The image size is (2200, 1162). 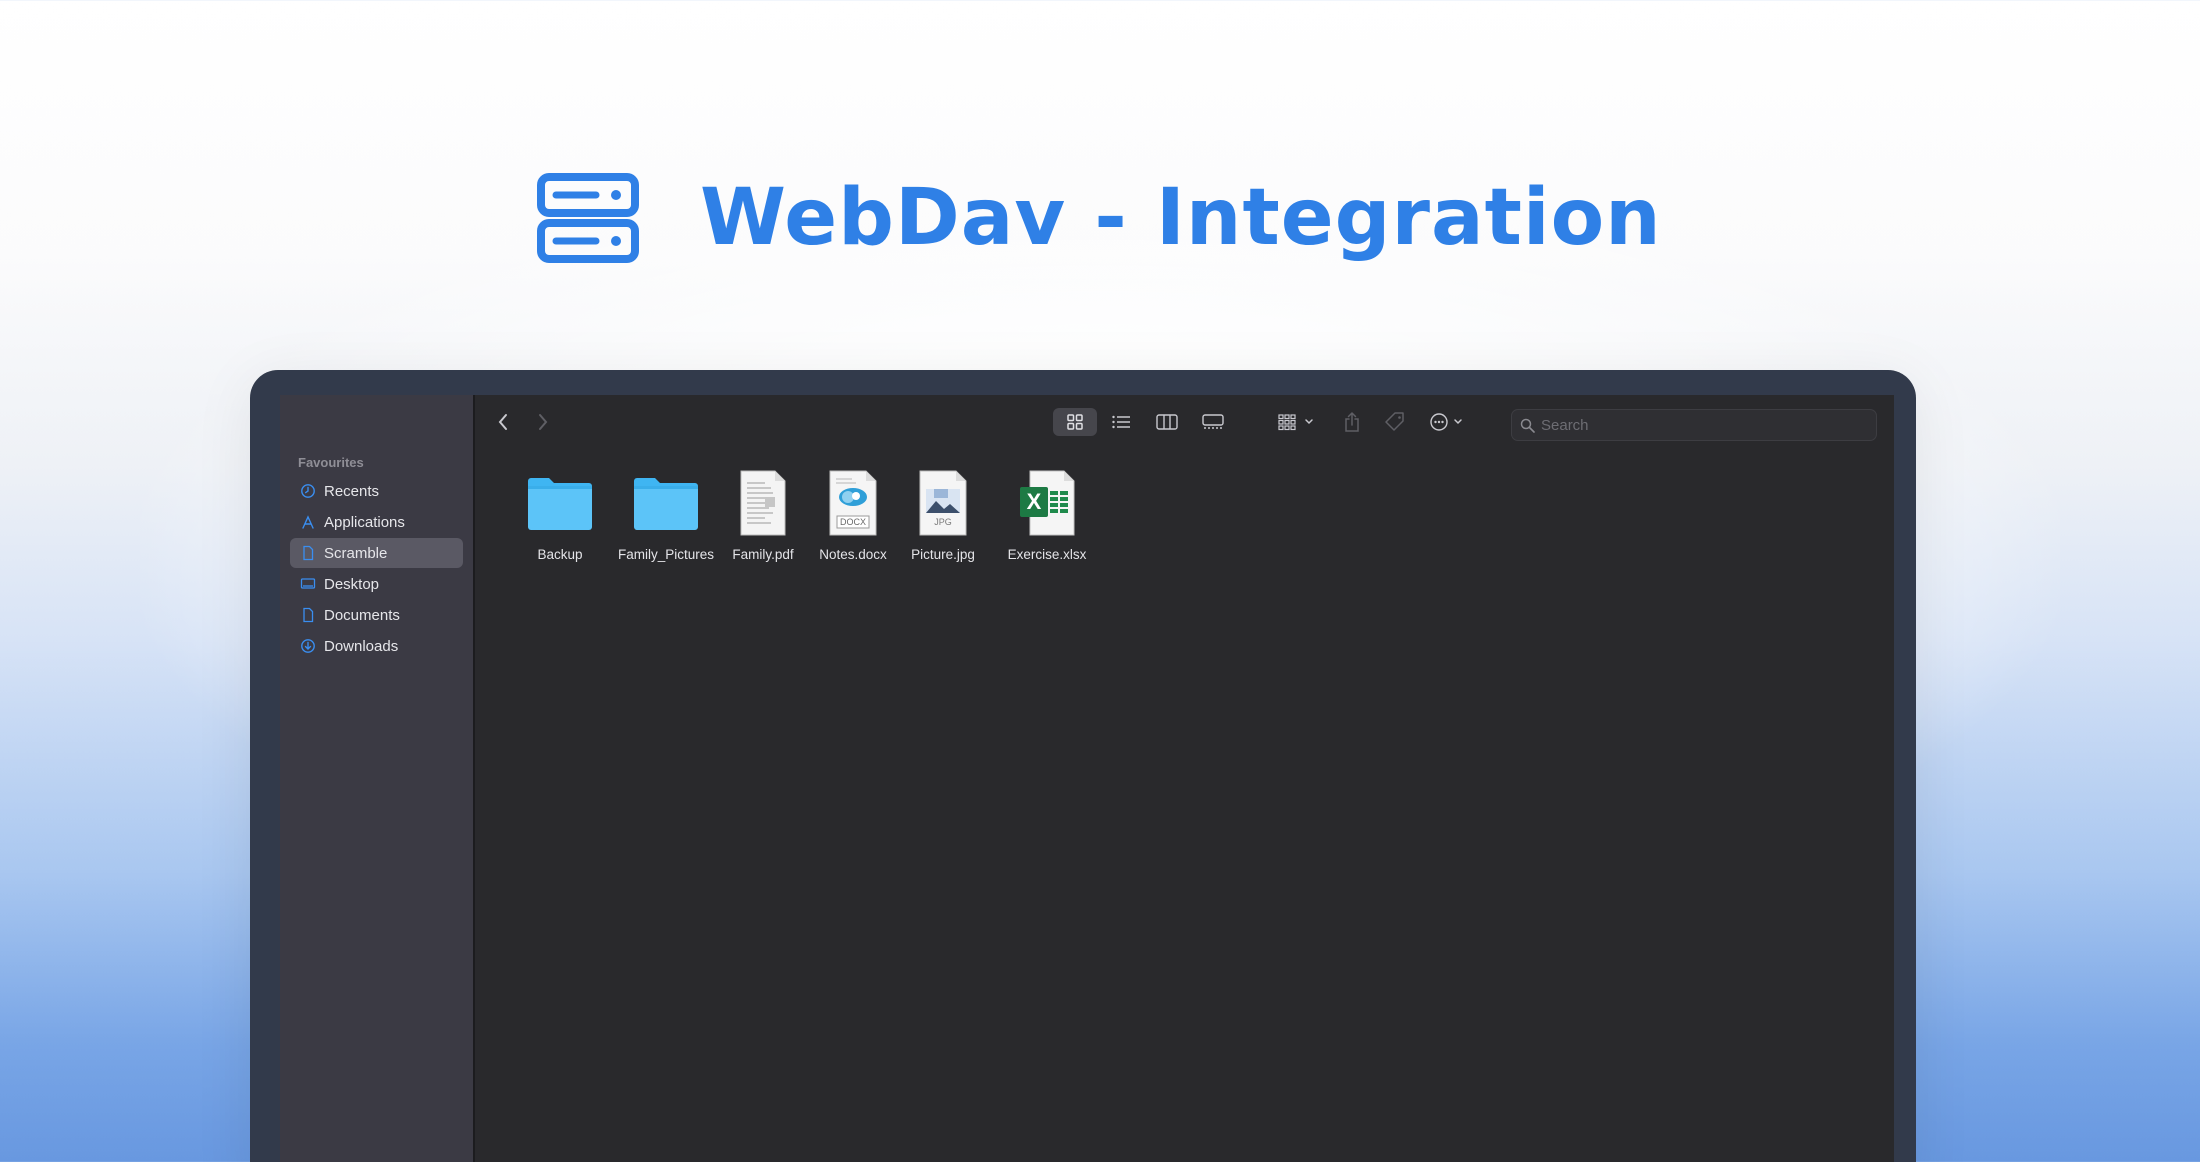 What do you see at coordinates (1701, 425) in the screenshot?
I see `search-input` at bounding box center [1701, 425].